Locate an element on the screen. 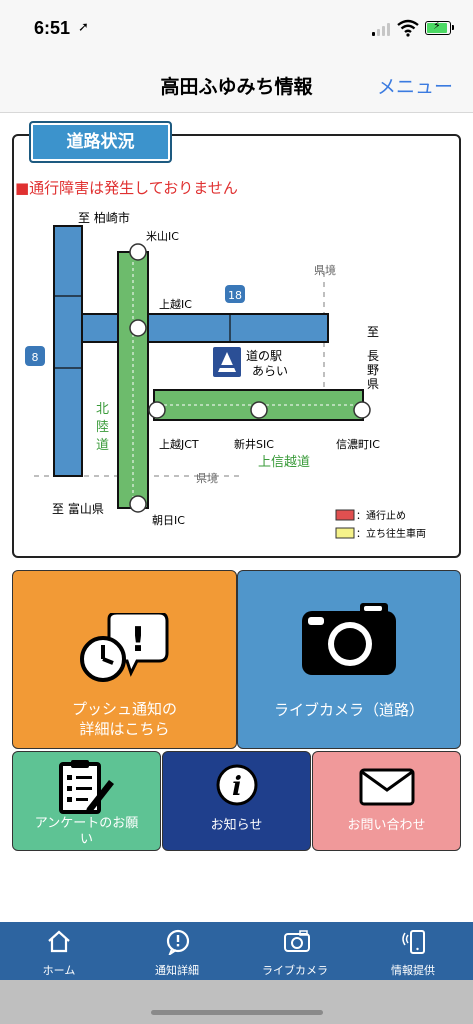  cellular-signal-icon is located at coordinates (382, 29).